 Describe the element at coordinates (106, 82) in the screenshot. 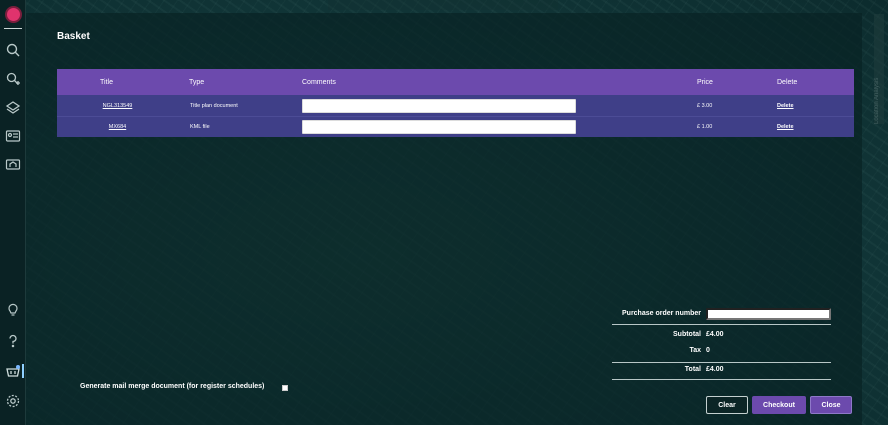

I see `header-title: Title` at that location.